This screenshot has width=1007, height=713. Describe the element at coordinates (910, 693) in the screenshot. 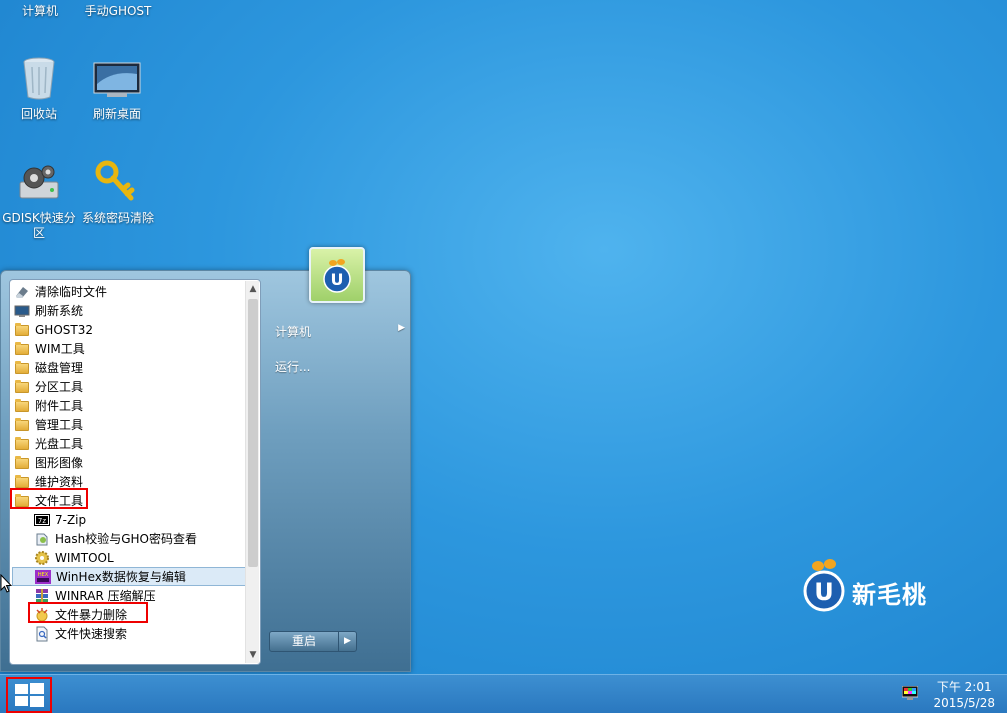

I see `display-tray-icon` at that location.